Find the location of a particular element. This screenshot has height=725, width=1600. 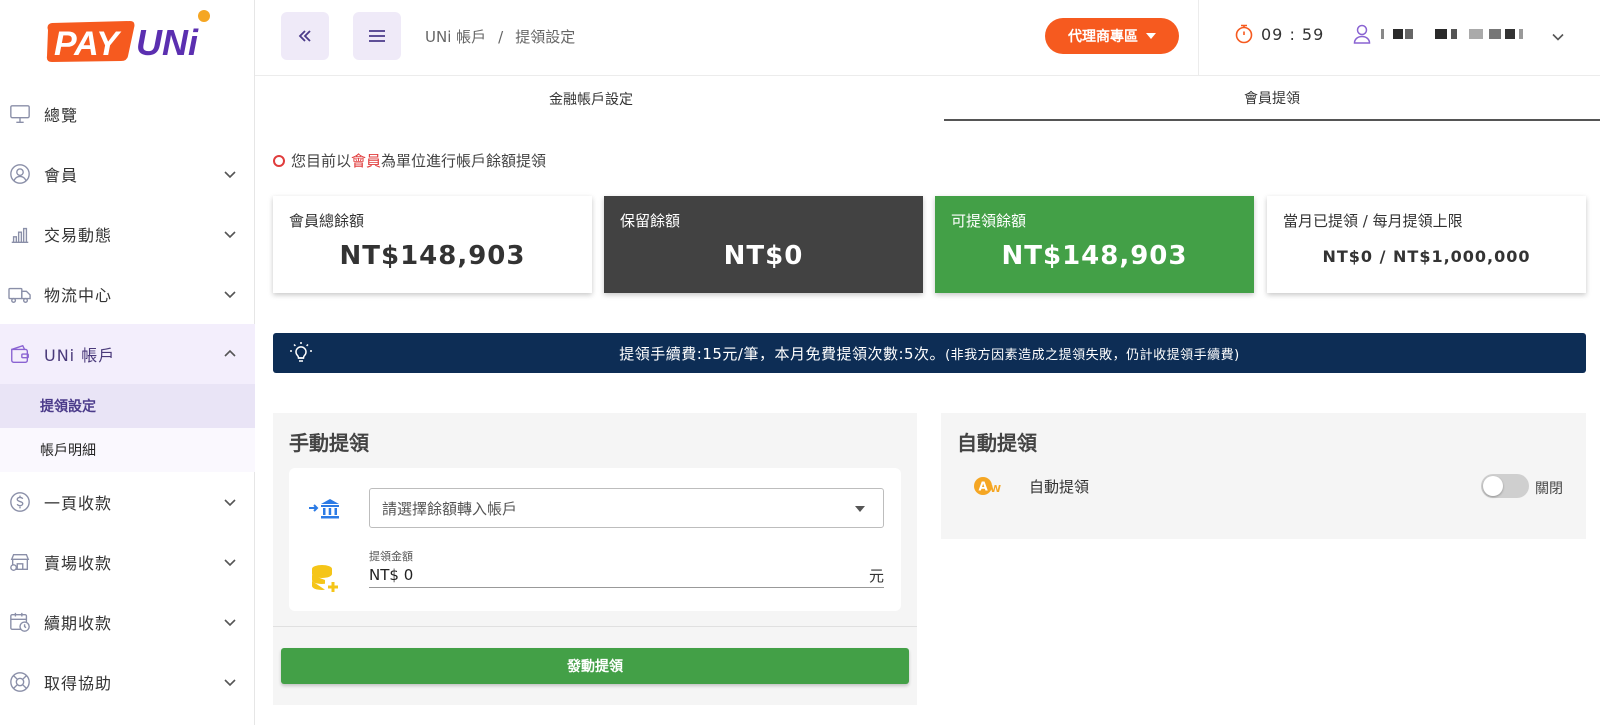

sidebar-item-one-page-payment: 一頁收款 is located at coordinates (127, 502).